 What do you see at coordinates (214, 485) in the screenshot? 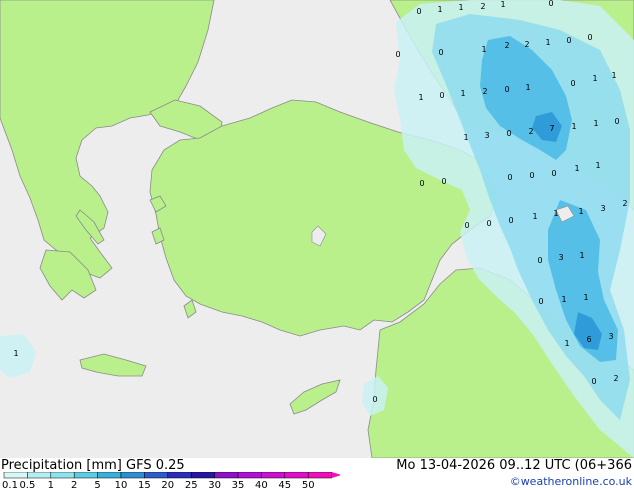
I see `legend-tick-label: 30` at bounding box center [214, 485].